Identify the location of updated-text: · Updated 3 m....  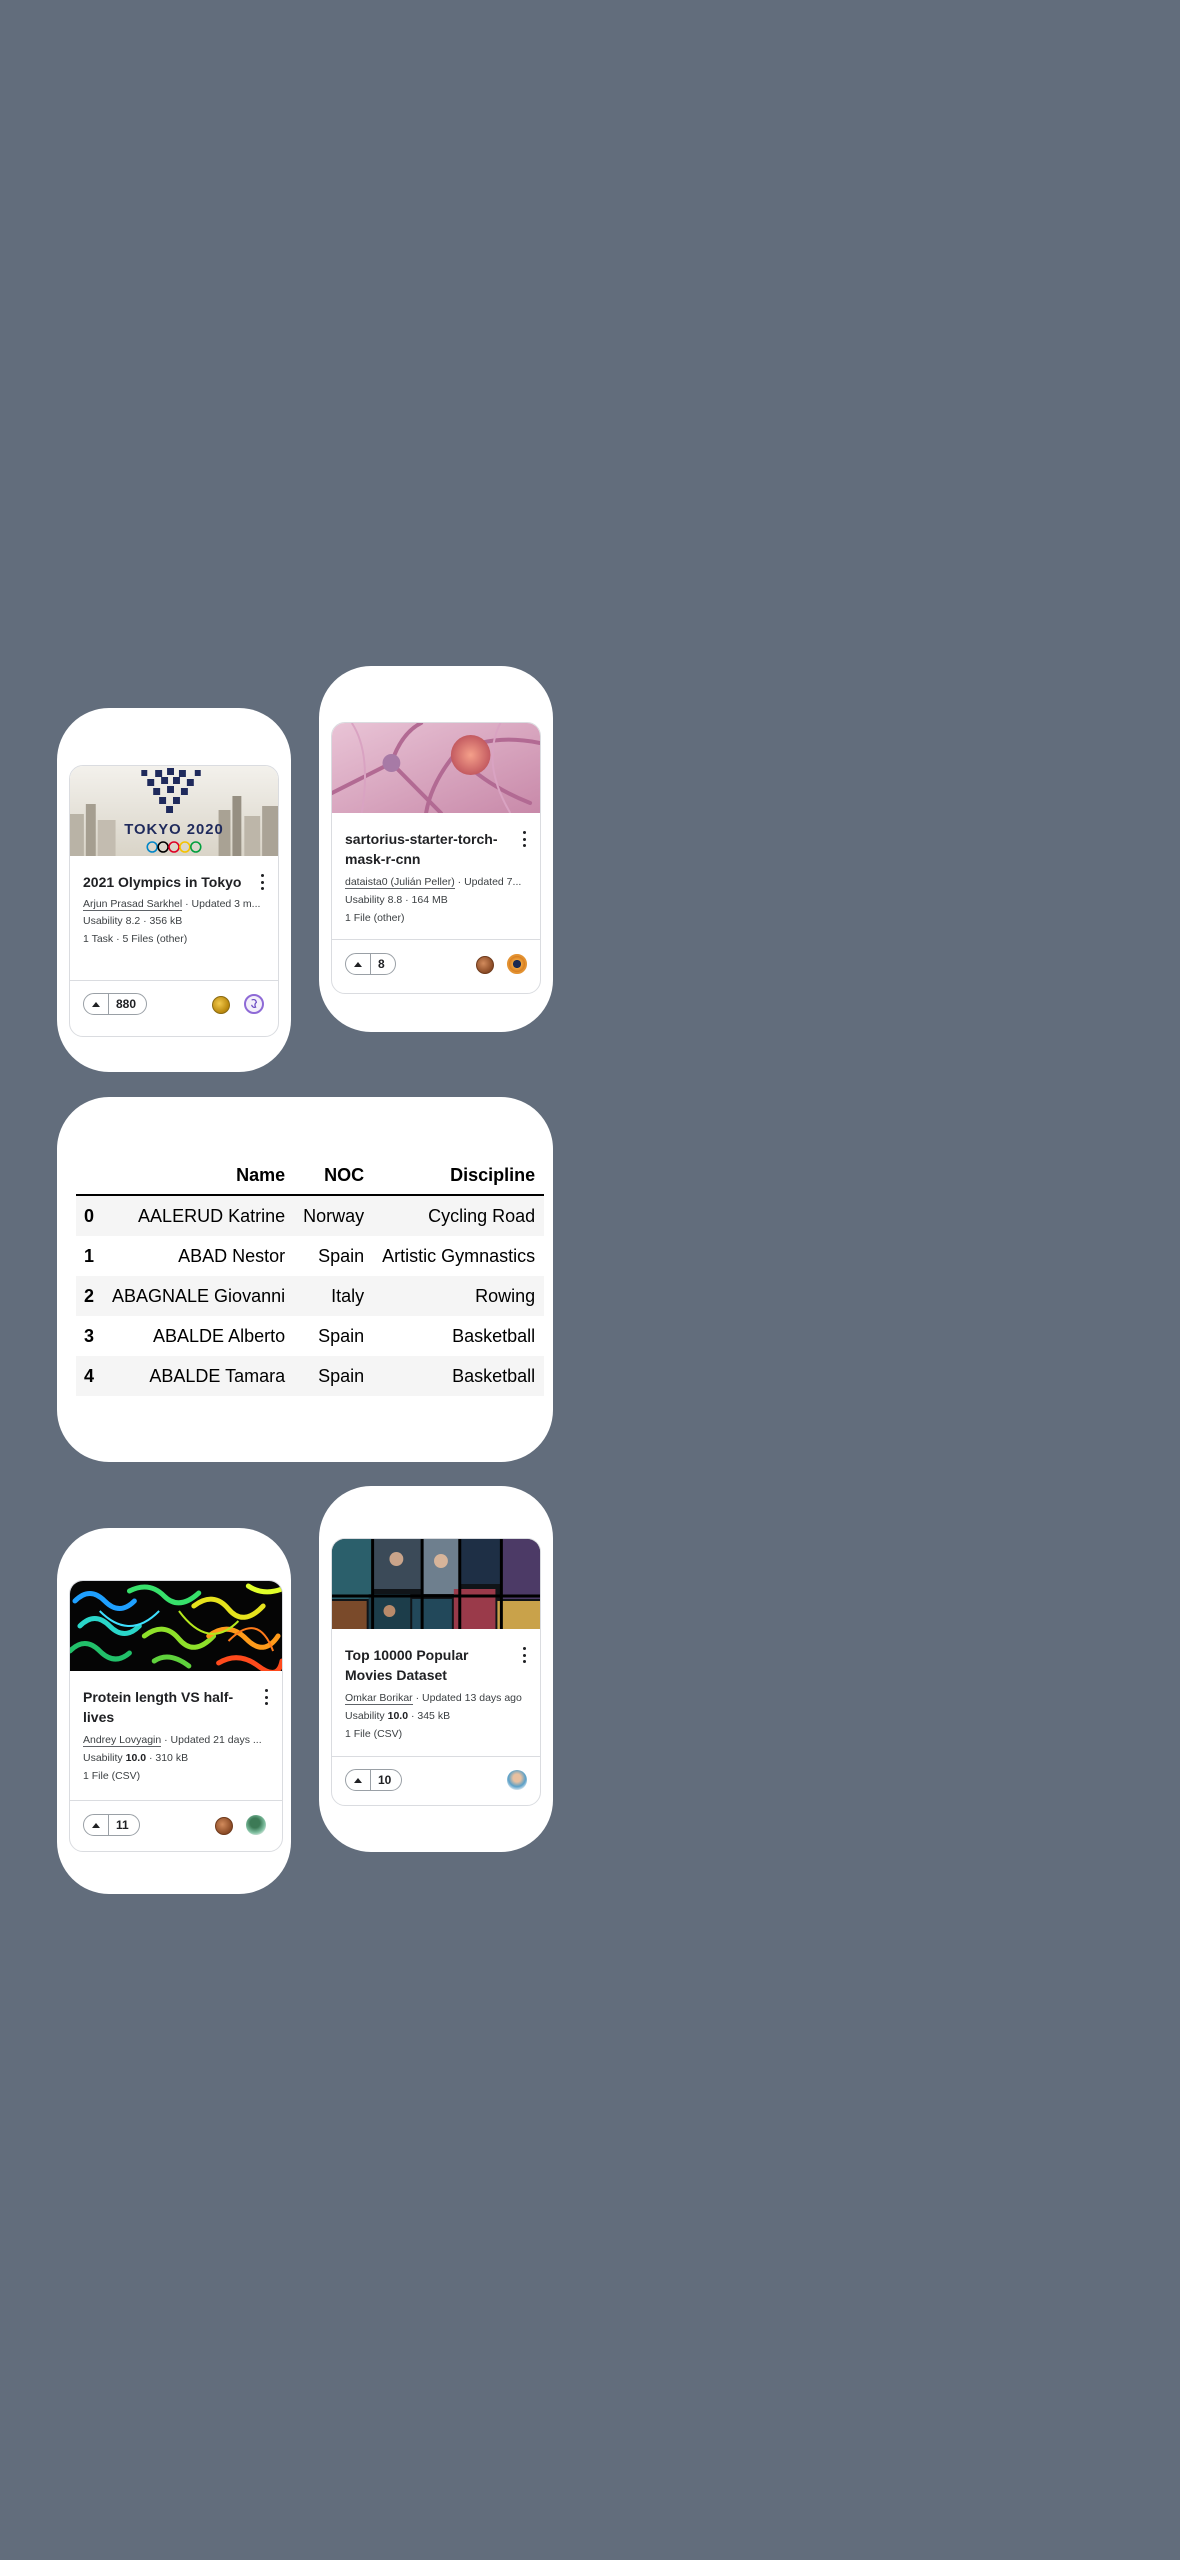
(223, 904).